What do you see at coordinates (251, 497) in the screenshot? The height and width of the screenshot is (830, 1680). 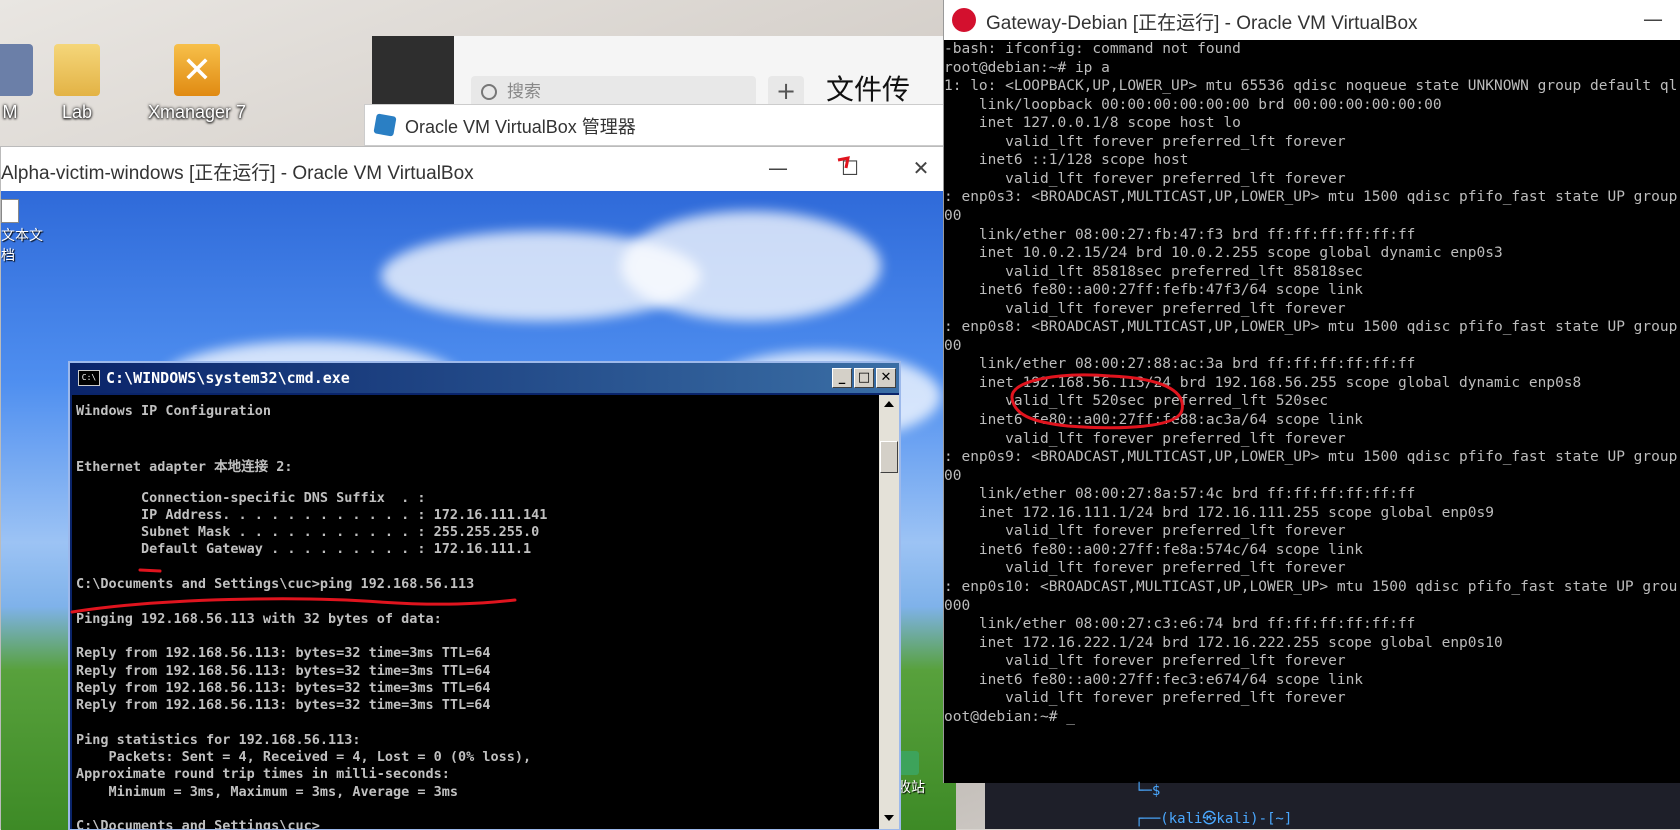 I see `cmd-output-line: Connection-specific DNS Suffix . :` at bounding box center [251, 497].